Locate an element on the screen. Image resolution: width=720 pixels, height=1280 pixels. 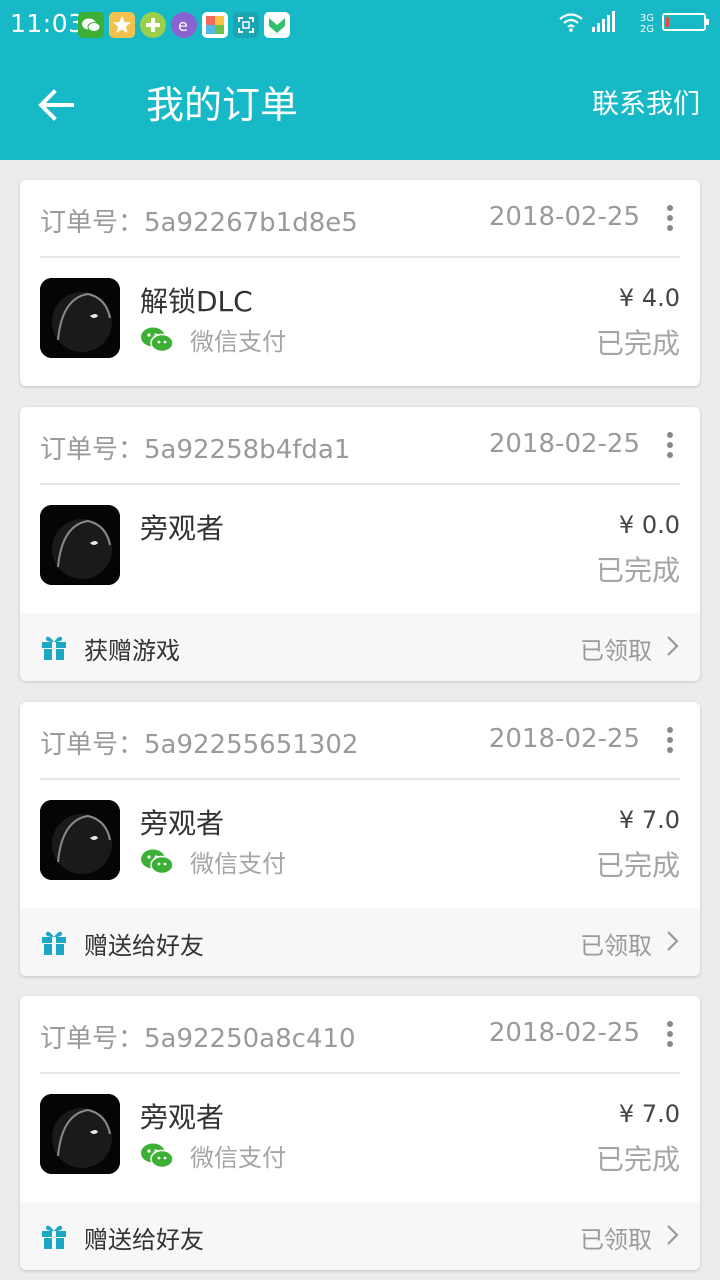
signal-icon is located at coordinates (611, 24).